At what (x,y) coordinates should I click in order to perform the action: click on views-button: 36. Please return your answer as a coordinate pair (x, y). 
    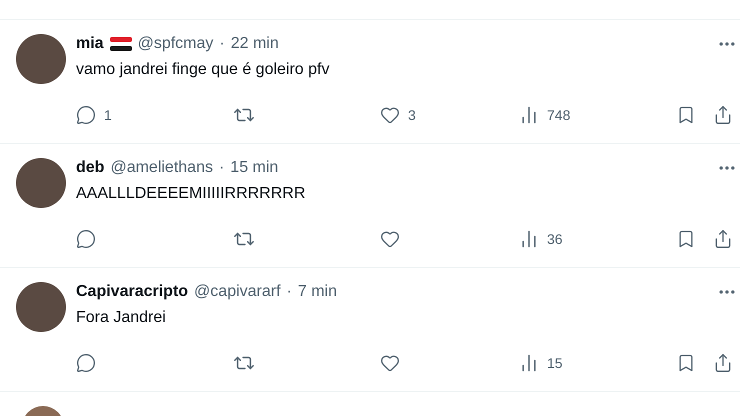
    Looking at the image, I should click on (597, 239).